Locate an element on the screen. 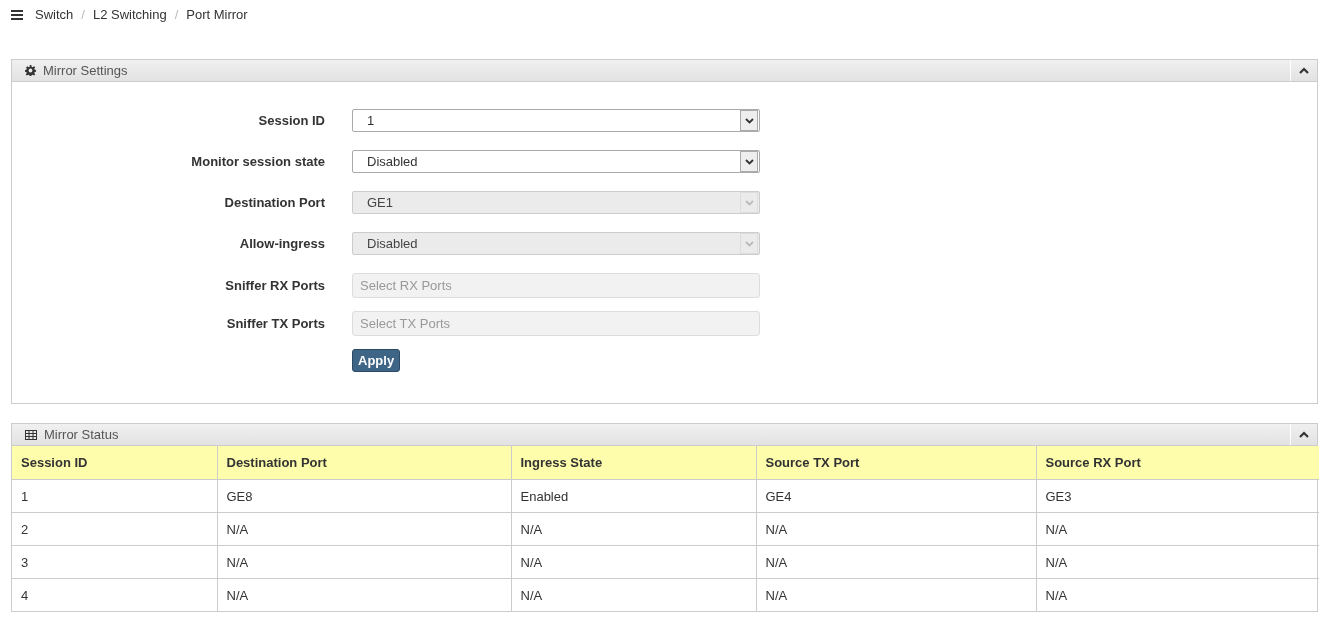  breadcrumb-item: Switch is located at coordinates (54, 14).